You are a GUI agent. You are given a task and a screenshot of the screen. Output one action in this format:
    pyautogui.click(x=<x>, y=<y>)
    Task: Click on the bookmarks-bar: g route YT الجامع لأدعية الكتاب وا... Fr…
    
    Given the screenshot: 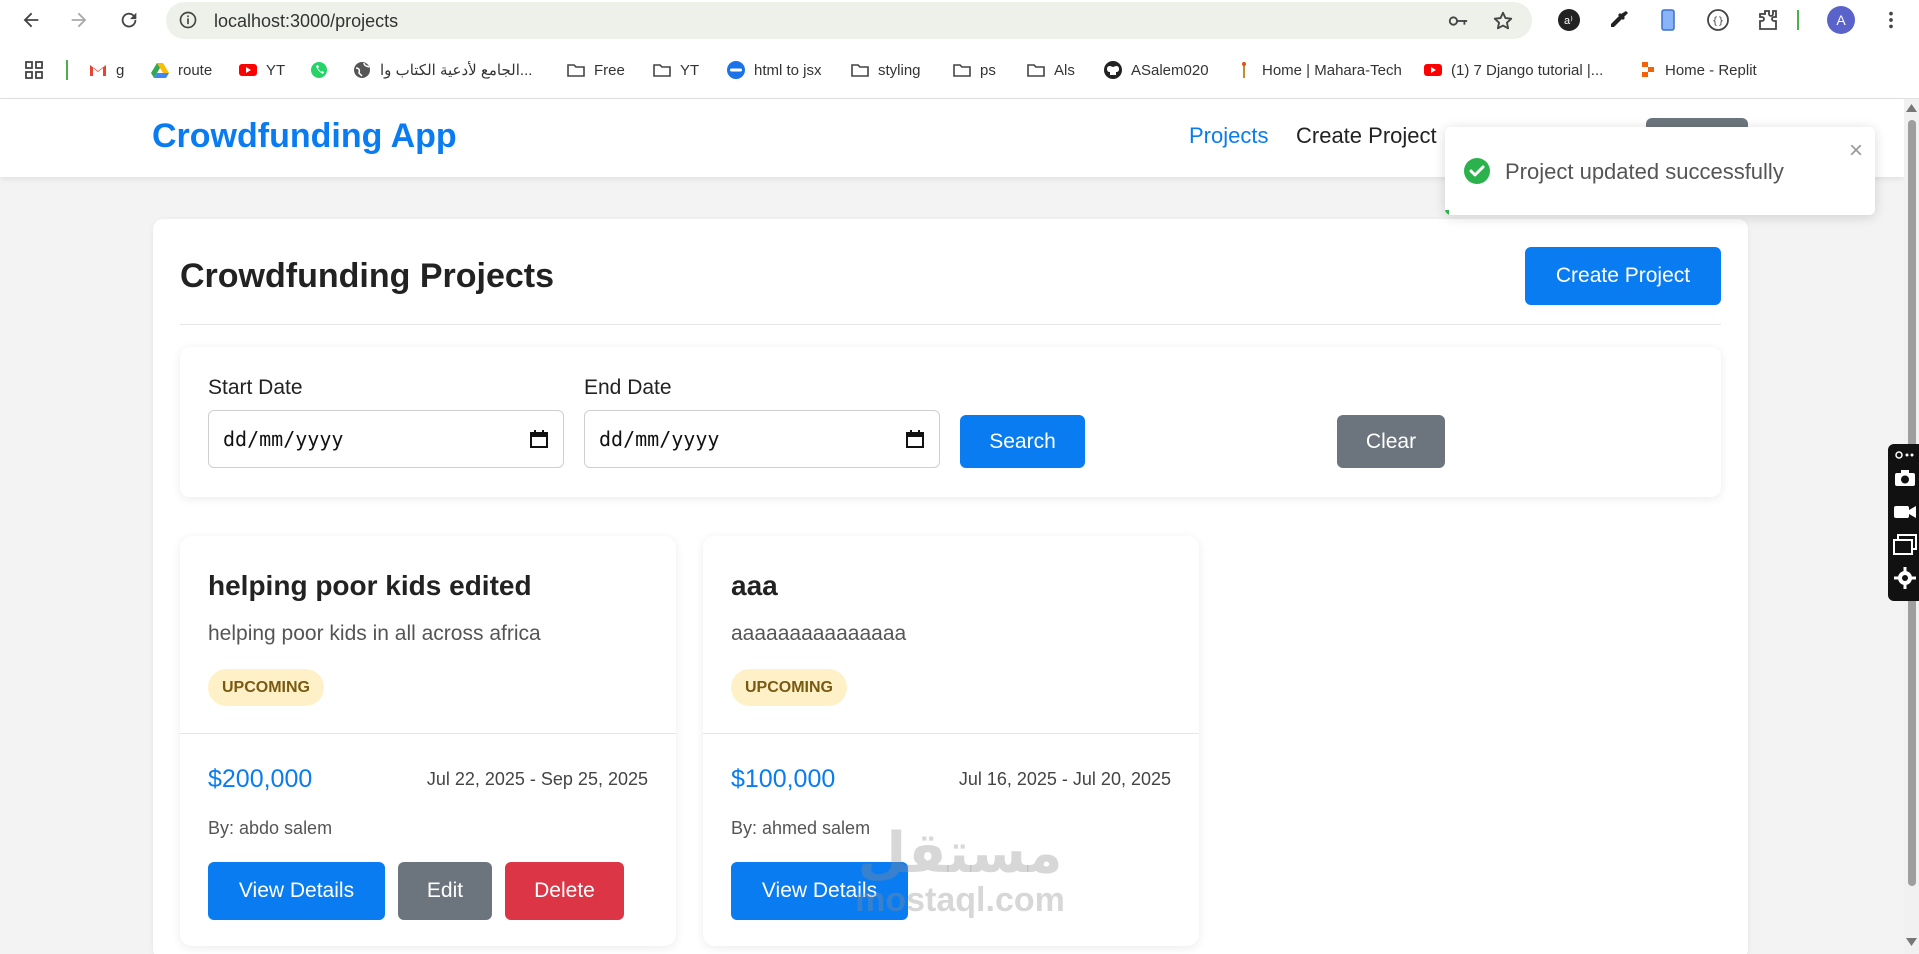 What is the action you would take?
    pyautogui.click(x=959, y=69)
    